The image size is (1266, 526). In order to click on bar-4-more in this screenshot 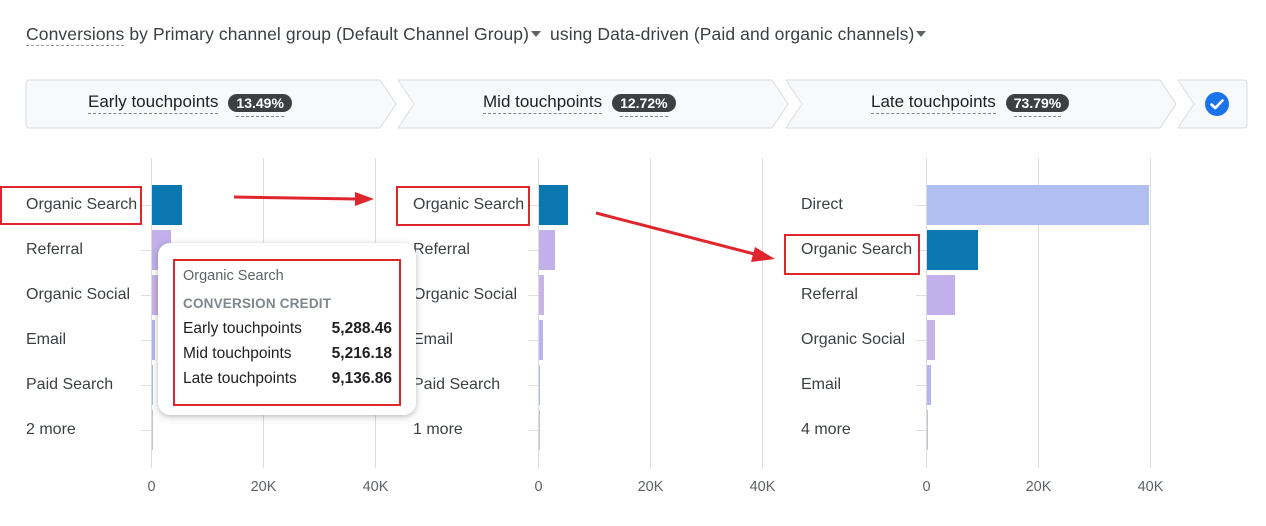, I will do `click(927, 430)`.